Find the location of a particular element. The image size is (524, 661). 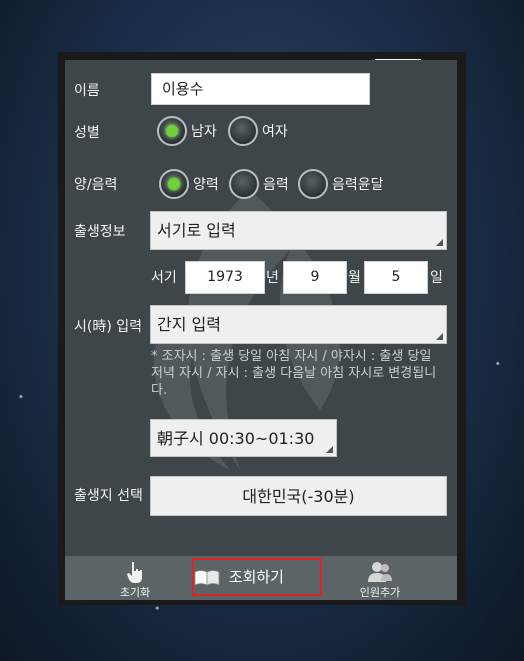

month-unit: 월 is located at coordinates (354, 278).